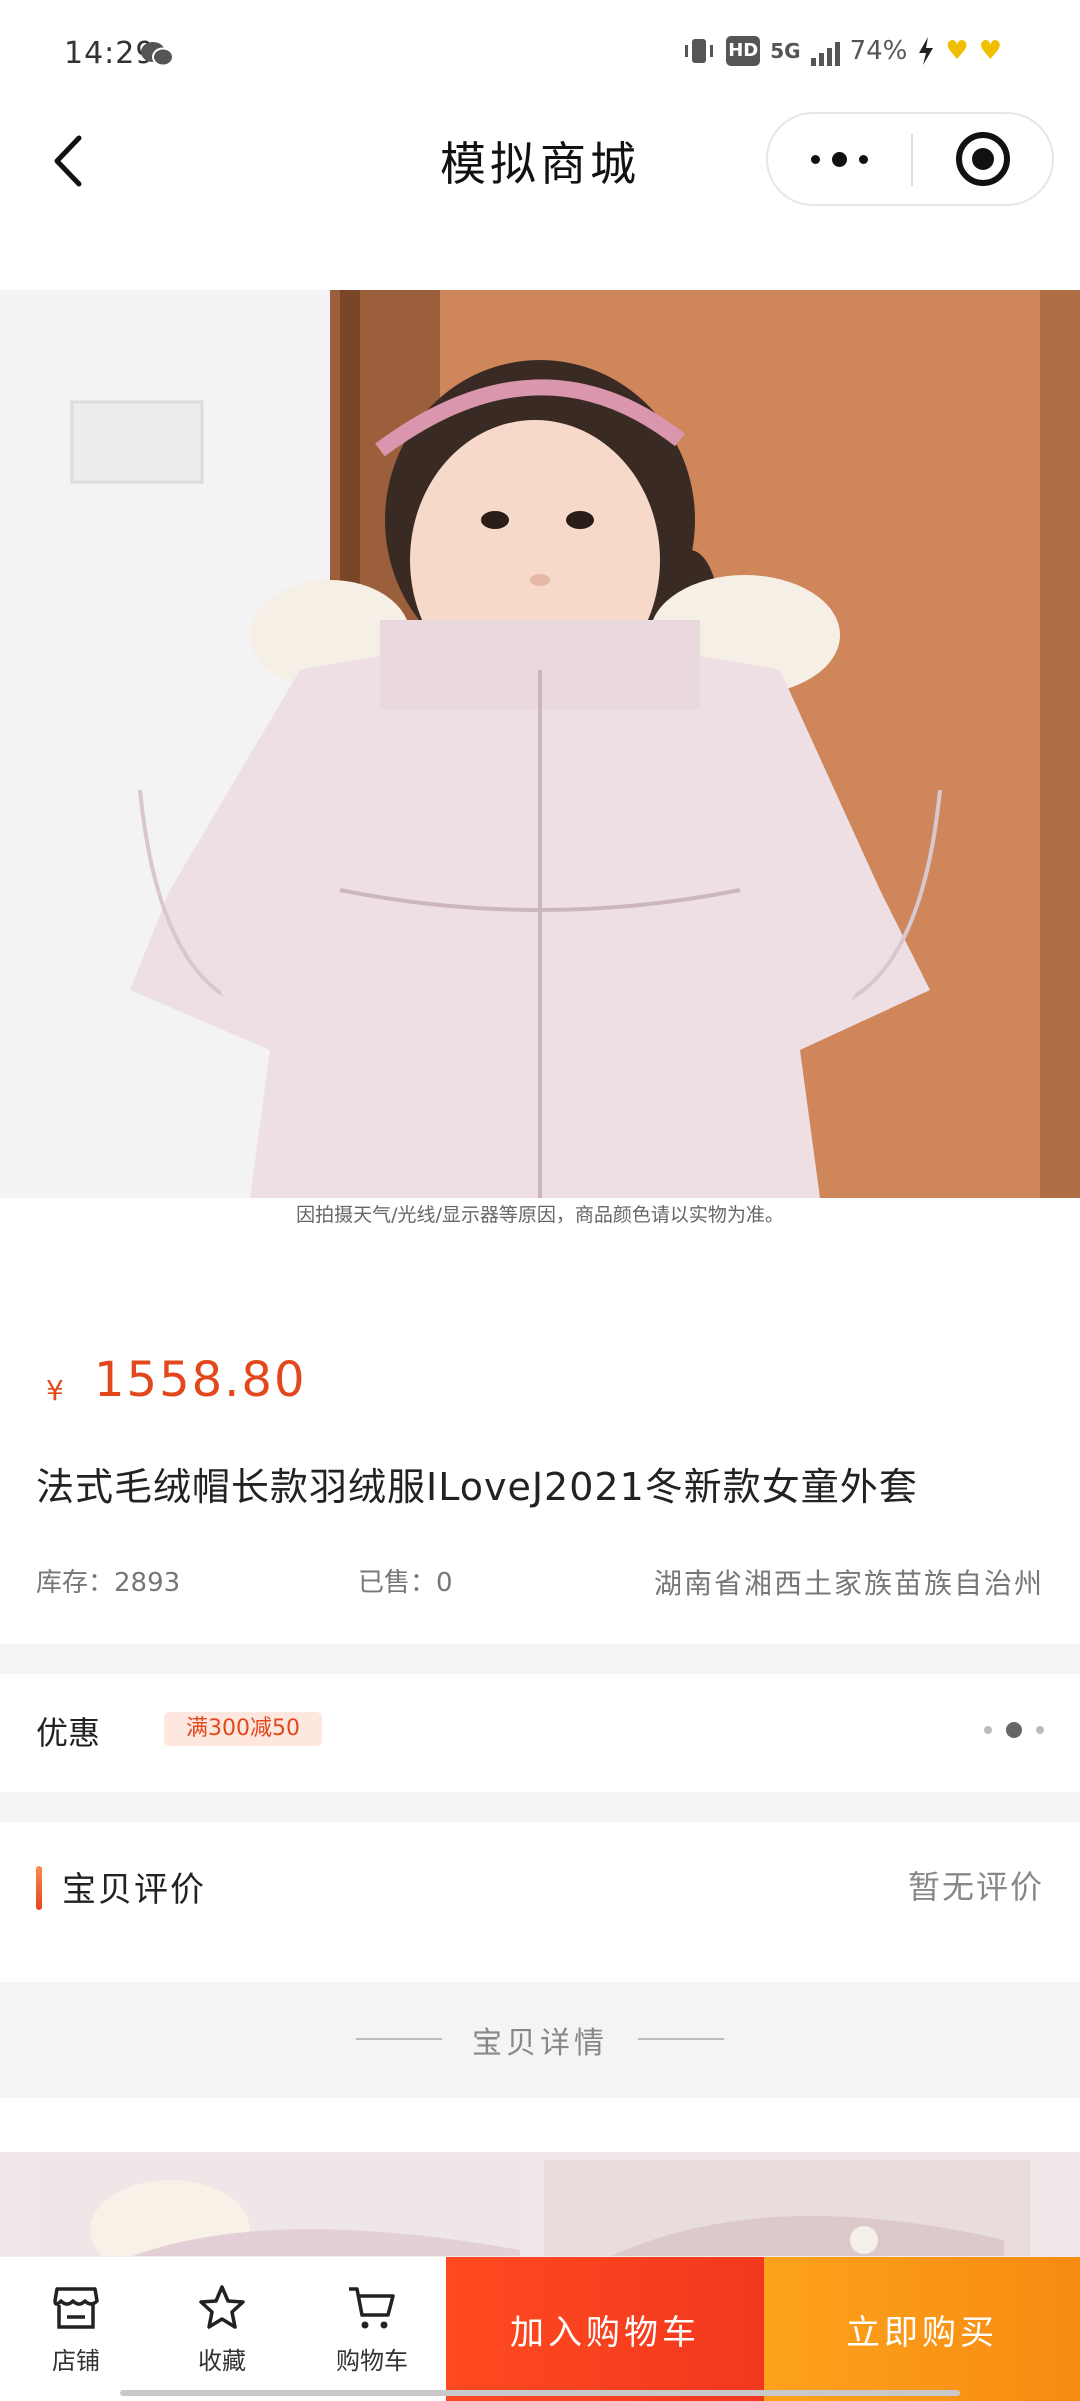  Describe the element at coordinates (76, 2307) in the screenshot. I see `shop-icon` at that location.